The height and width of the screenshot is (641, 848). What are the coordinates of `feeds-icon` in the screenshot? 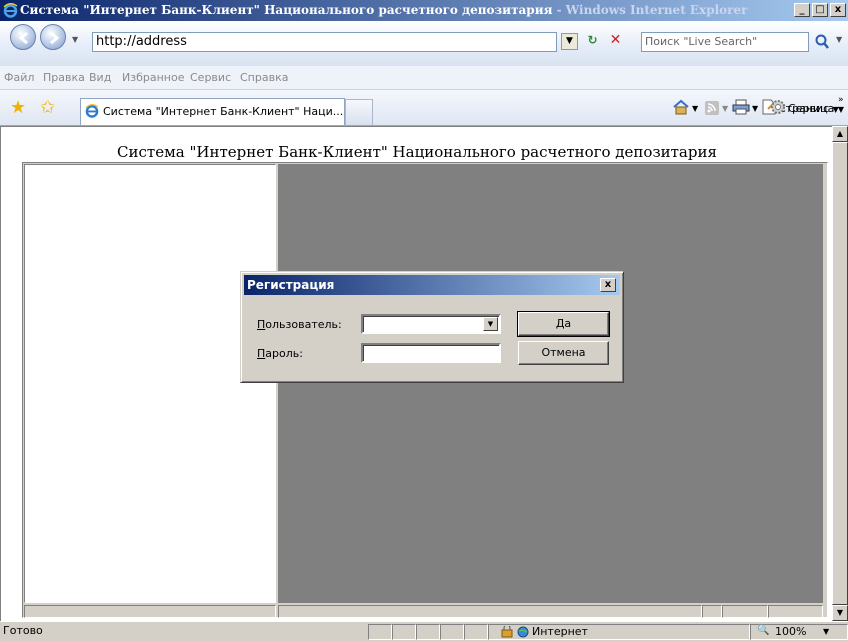 It's located at (712, 109).